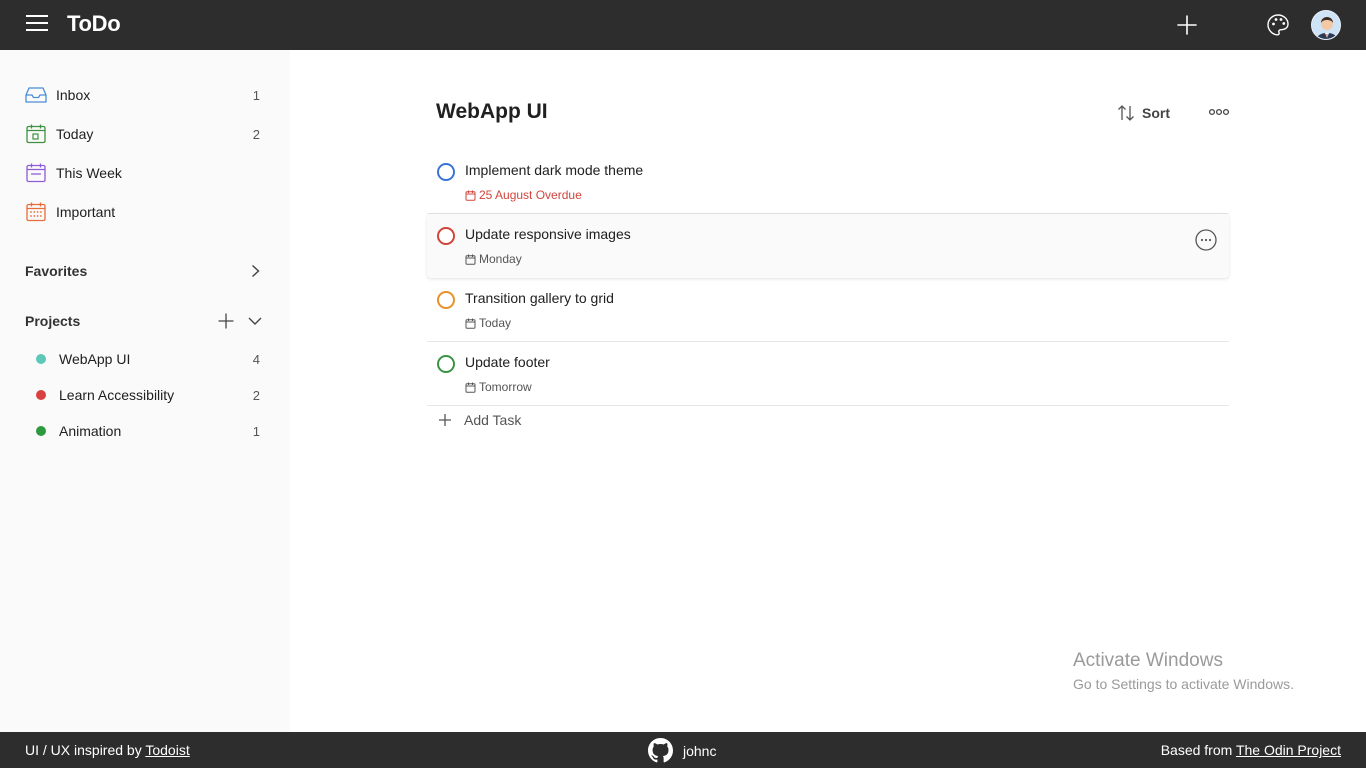  I want to click on project-label: Animation, so click(90, 431).